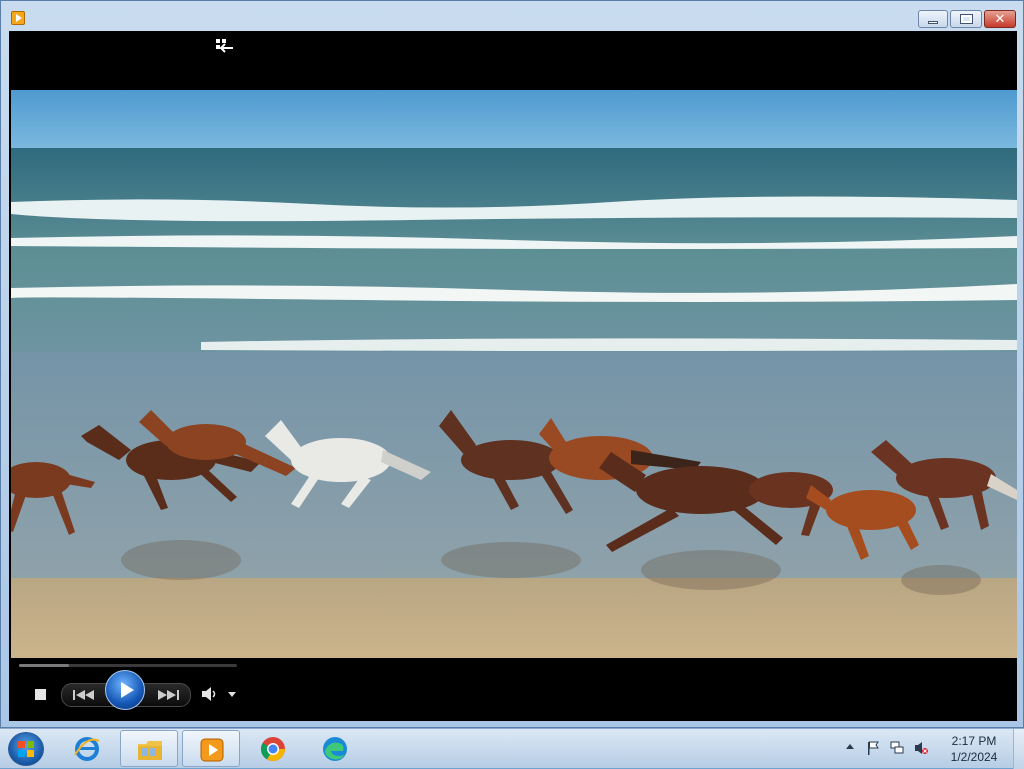 The image size is (1024, 769). I want to click on switch-to-library-icon, so click(225, 46).